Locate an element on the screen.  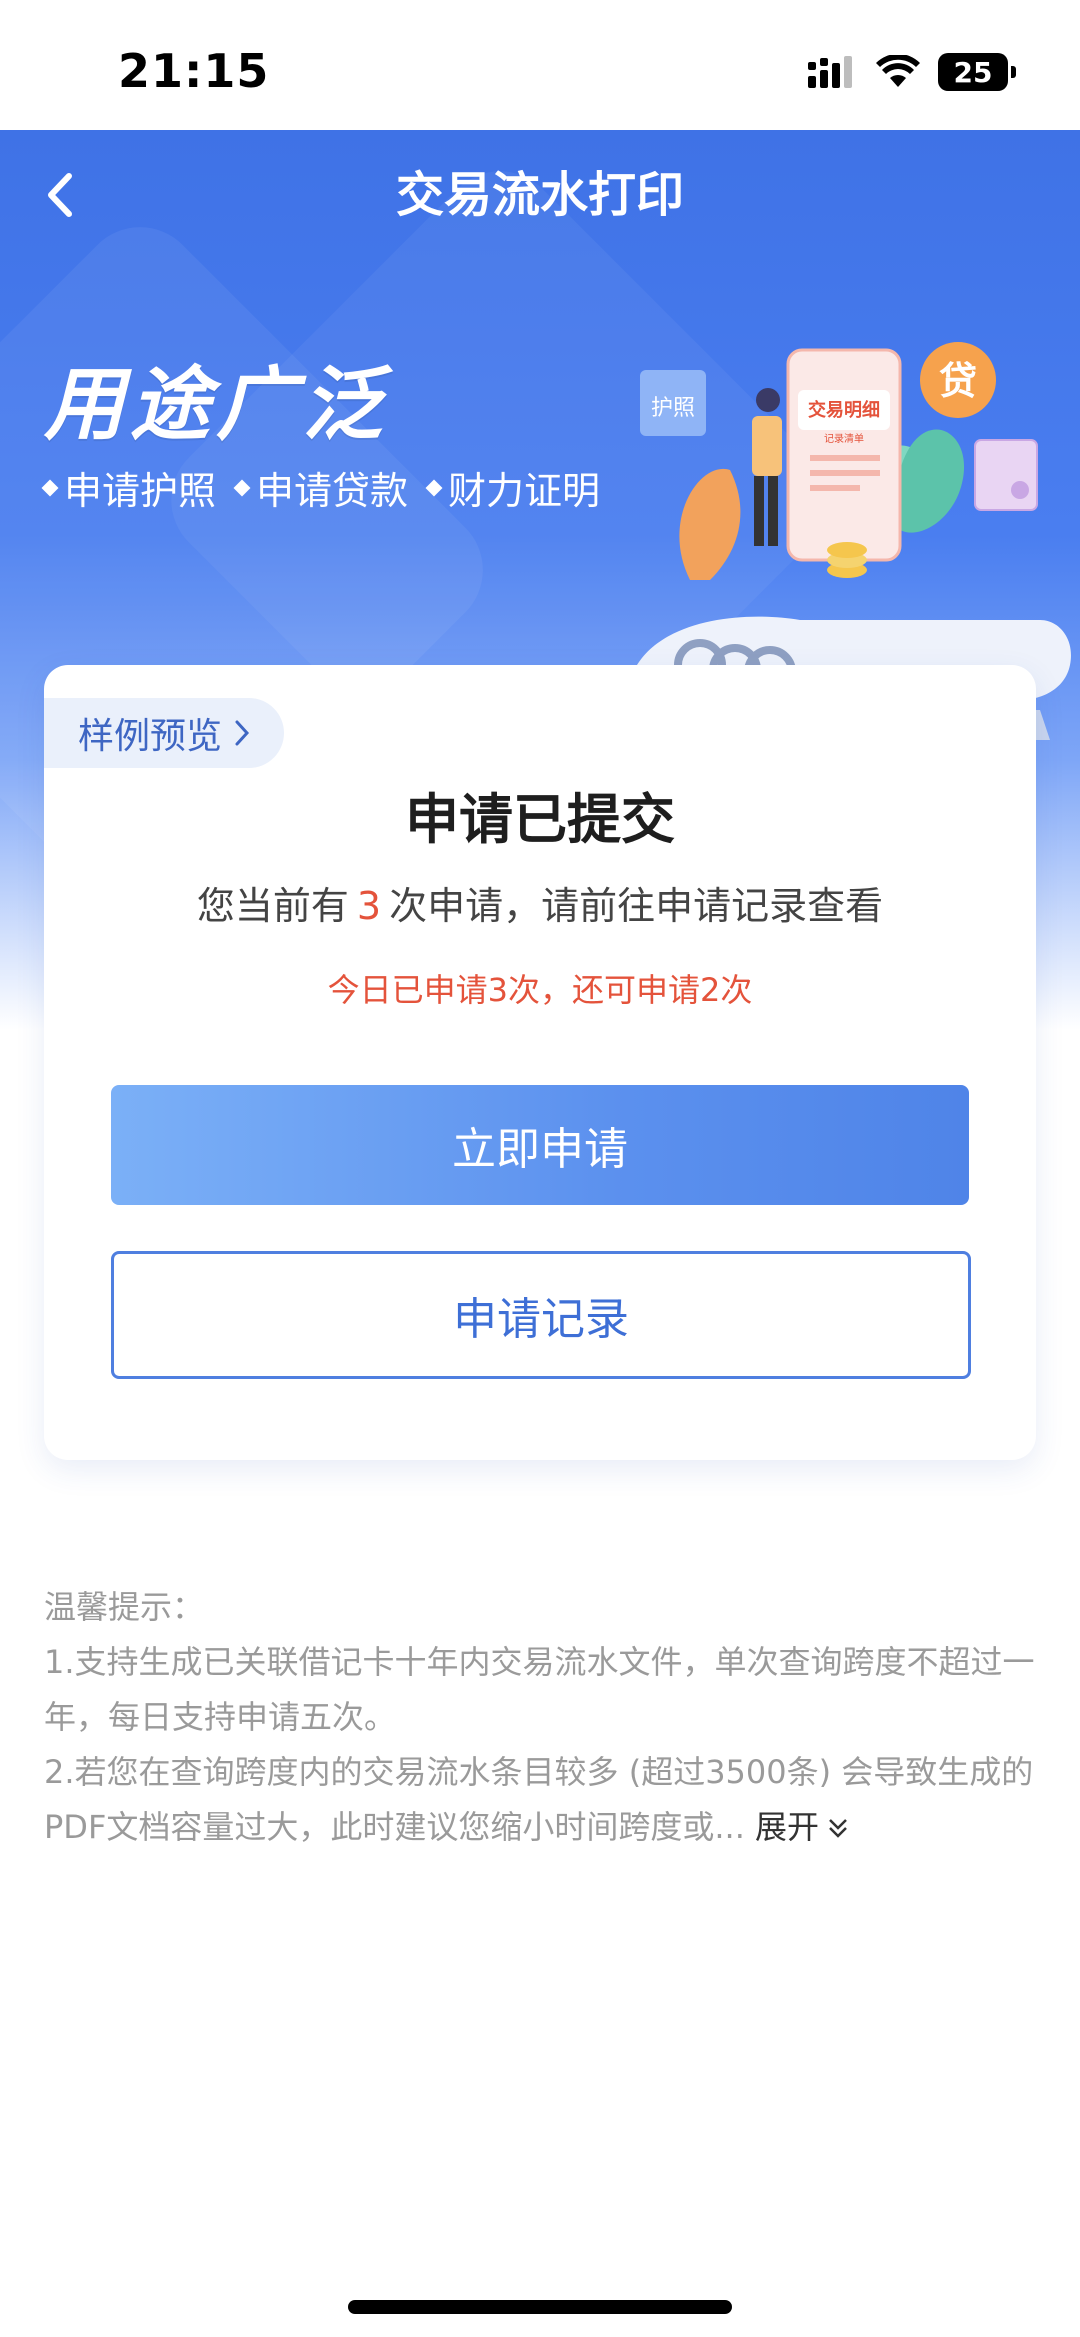
sample-preview-button: 样例预览 is located at coordinates (164, 733).